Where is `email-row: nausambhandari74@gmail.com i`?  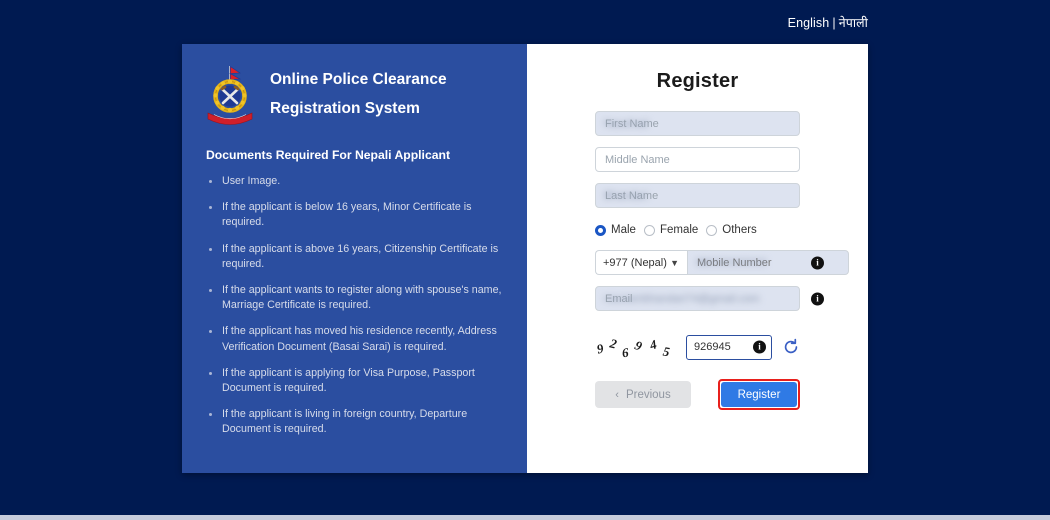
email-row: nausambhandari74@gmail.com i is located at coordinates (709, 298).